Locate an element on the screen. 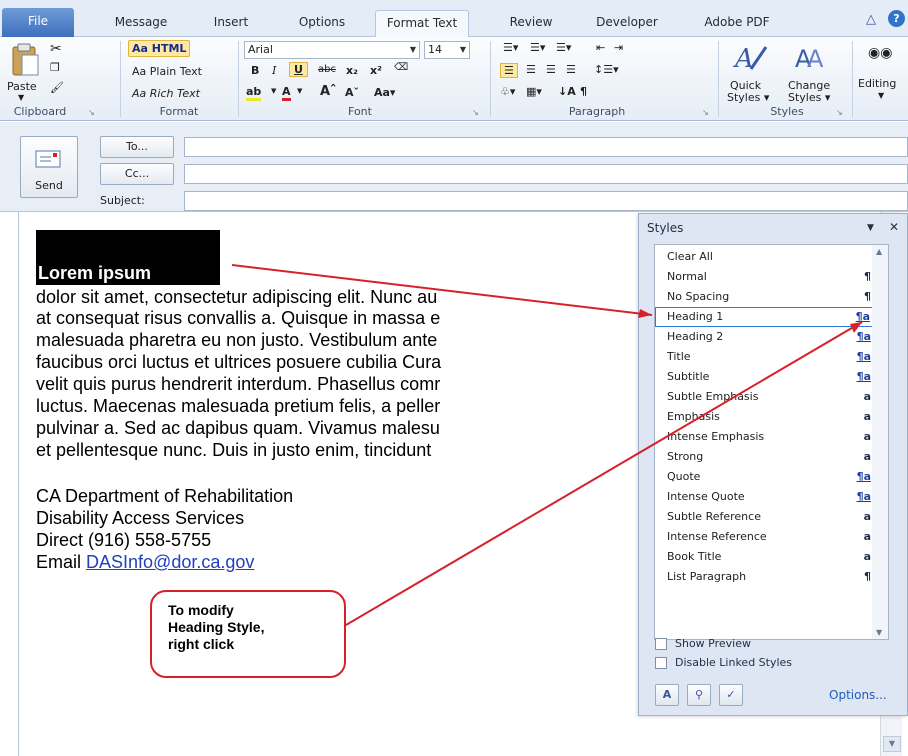 This screenshot has height=756, width=908. show-preview-checkbox is located at coordinates (661, 644).